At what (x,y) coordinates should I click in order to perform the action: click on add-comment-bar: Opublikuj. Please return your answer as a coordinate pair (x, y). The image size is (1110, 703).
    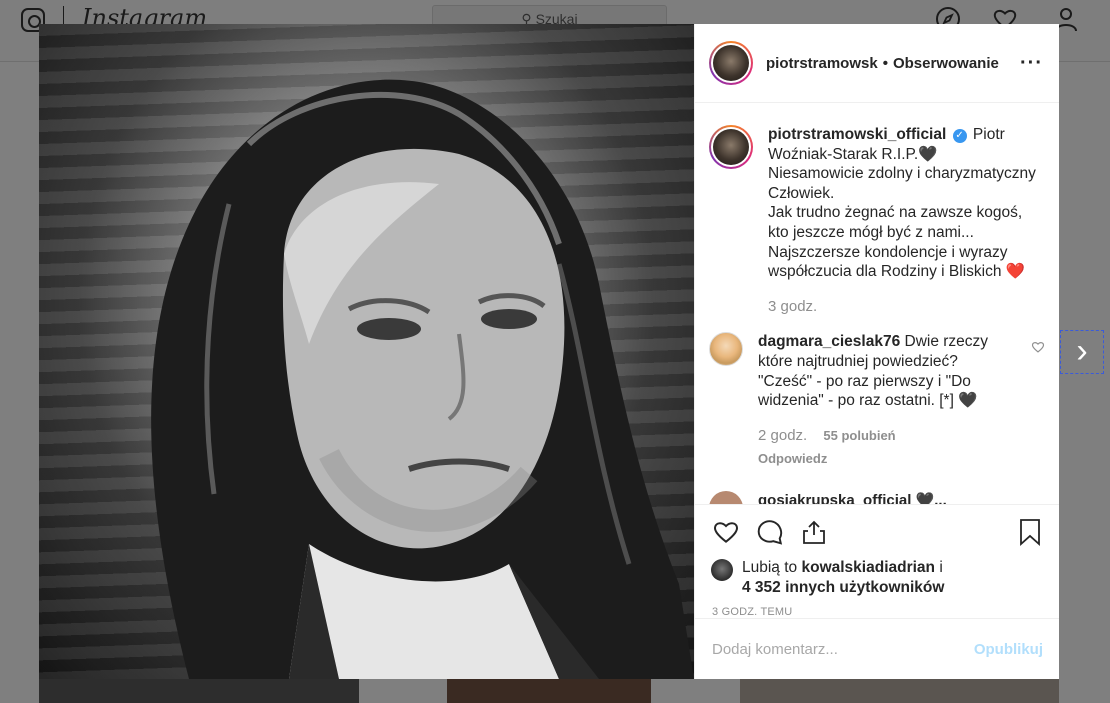
    Looking at the image, I should click on (877, 648).